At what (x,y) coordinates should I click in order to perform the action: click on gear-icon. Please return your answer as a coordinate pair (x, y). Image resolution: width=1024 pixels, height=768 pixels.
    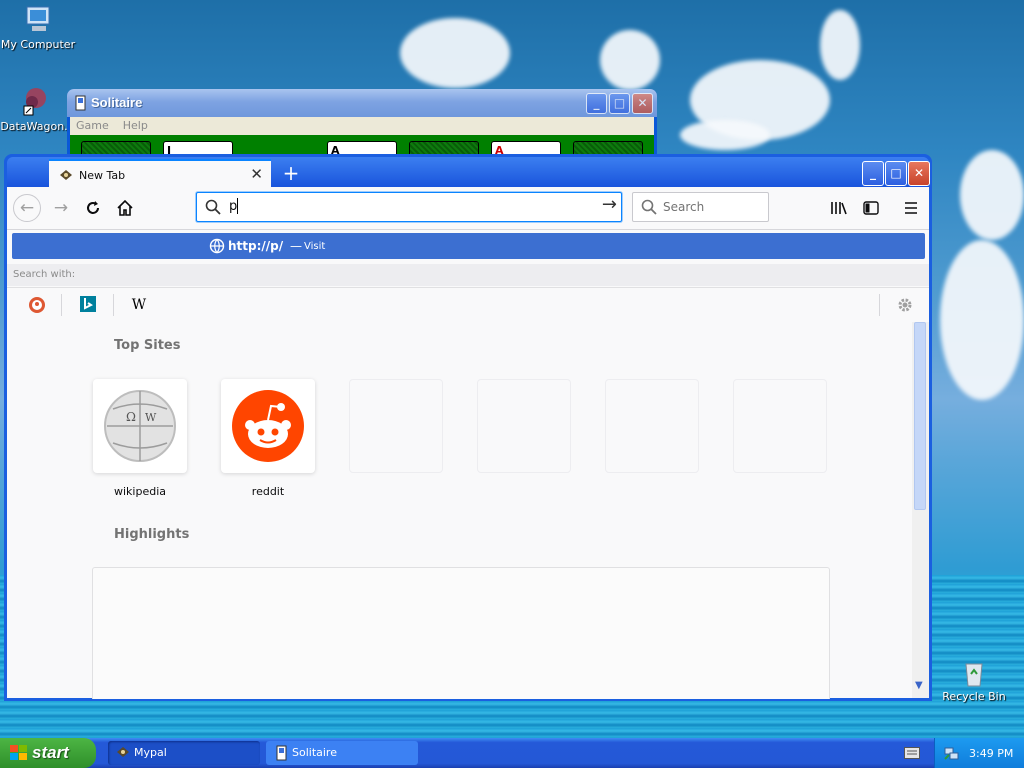
    Looking at the image, I should click on (905, 305).